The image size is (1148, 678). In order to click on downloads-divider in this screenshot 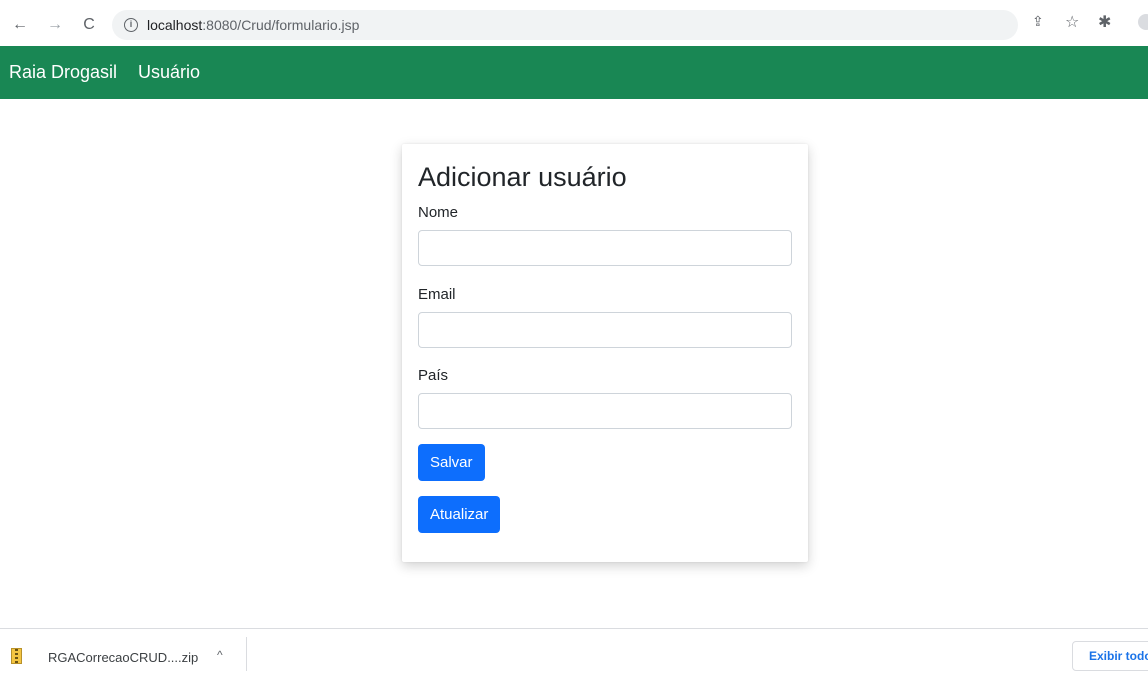, I will do `click(246, 654)`.